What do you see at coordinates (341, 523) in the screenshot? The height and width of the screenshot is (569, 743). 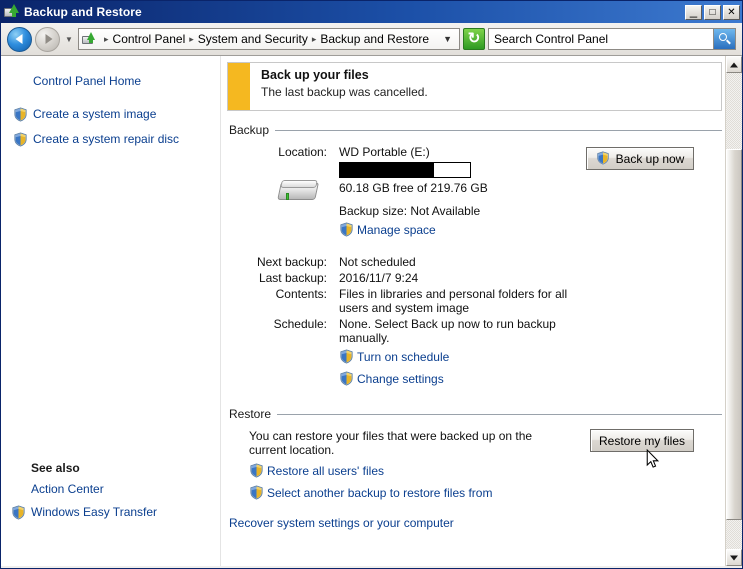 I see `recover-system-settings-link: Recover system settings or your computer` at bounding box center [341, 523].